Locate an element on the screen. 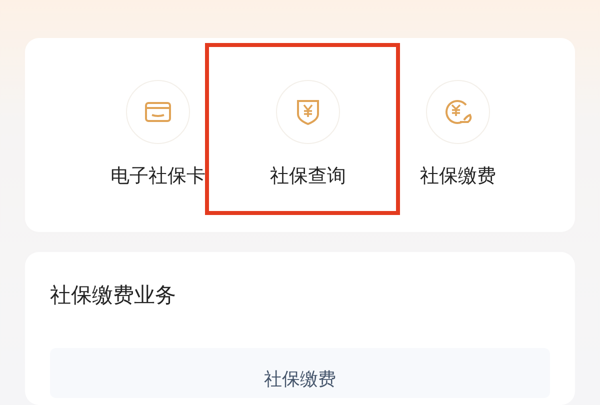  service-label: 社保查询 is located at coordinates (308, 176).